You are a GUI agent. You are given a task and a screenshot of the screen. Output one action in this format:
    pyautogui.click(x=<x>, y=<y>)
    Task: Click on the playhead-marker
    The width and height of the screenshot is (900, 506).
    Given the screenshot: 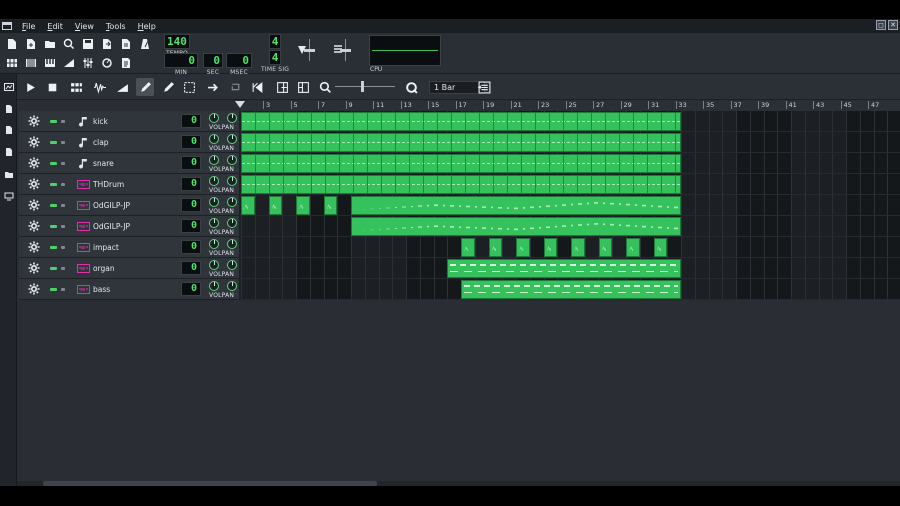 What is the action you would take?
    pyautogui.click(x=240, y=104)
    